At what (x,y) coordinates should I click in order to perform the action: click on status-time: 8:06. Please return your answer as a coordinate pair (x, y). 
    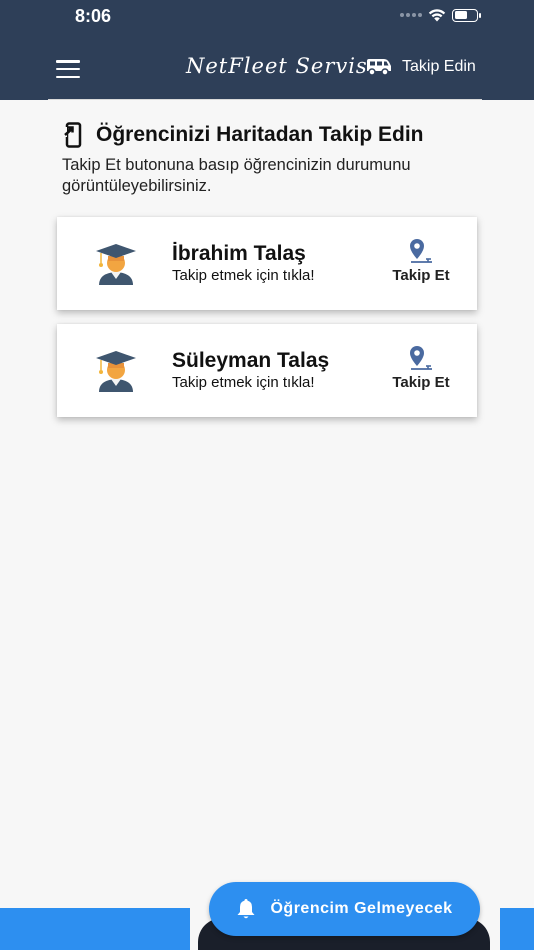
    Looking at the image, I should click on (93, 16).